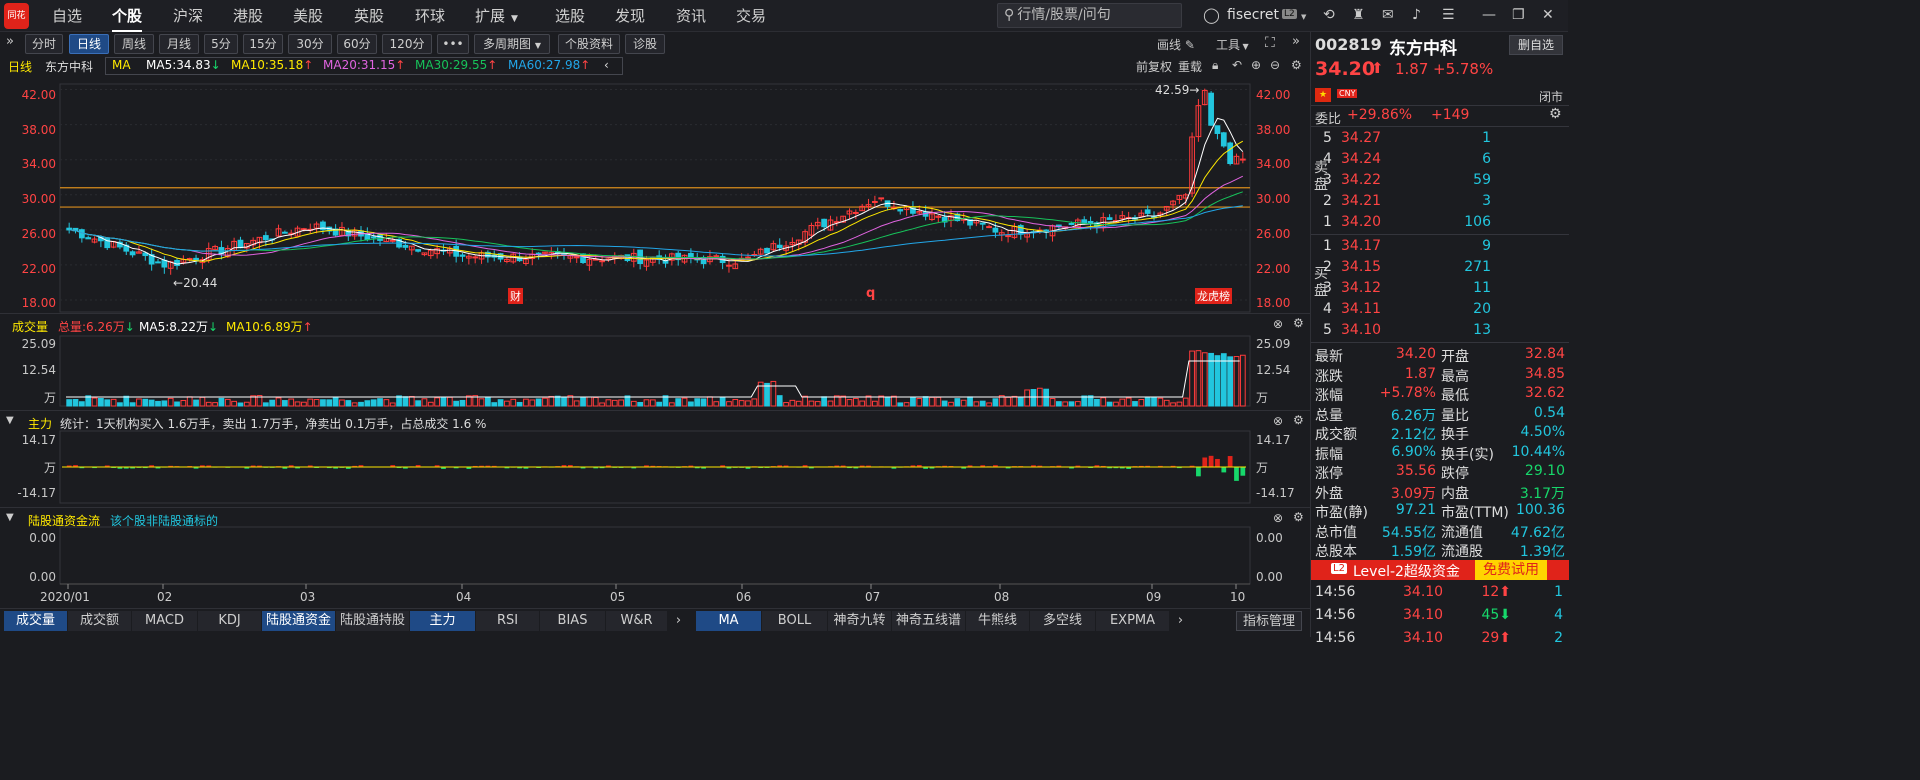 The width and height of the screenshot is (1920, 780). I want to click on finance-marker: 财, so click(515, 296).